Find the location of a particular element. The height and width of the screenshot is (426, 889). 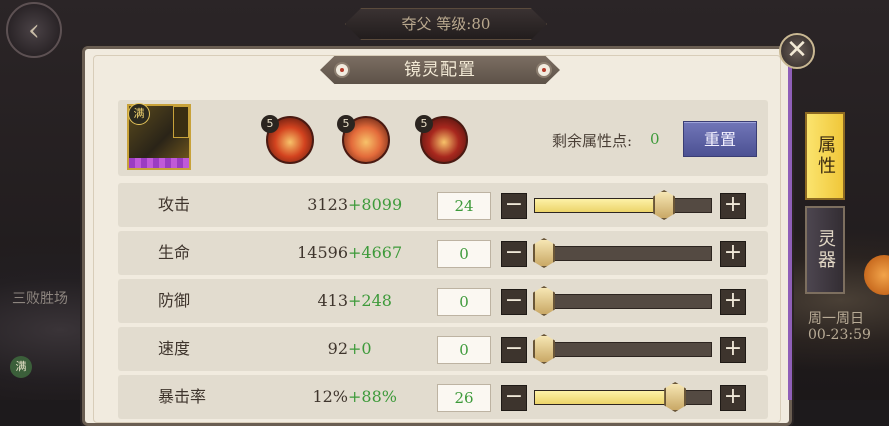

stat-base-value: 12% is located at coordinates (330, 396).